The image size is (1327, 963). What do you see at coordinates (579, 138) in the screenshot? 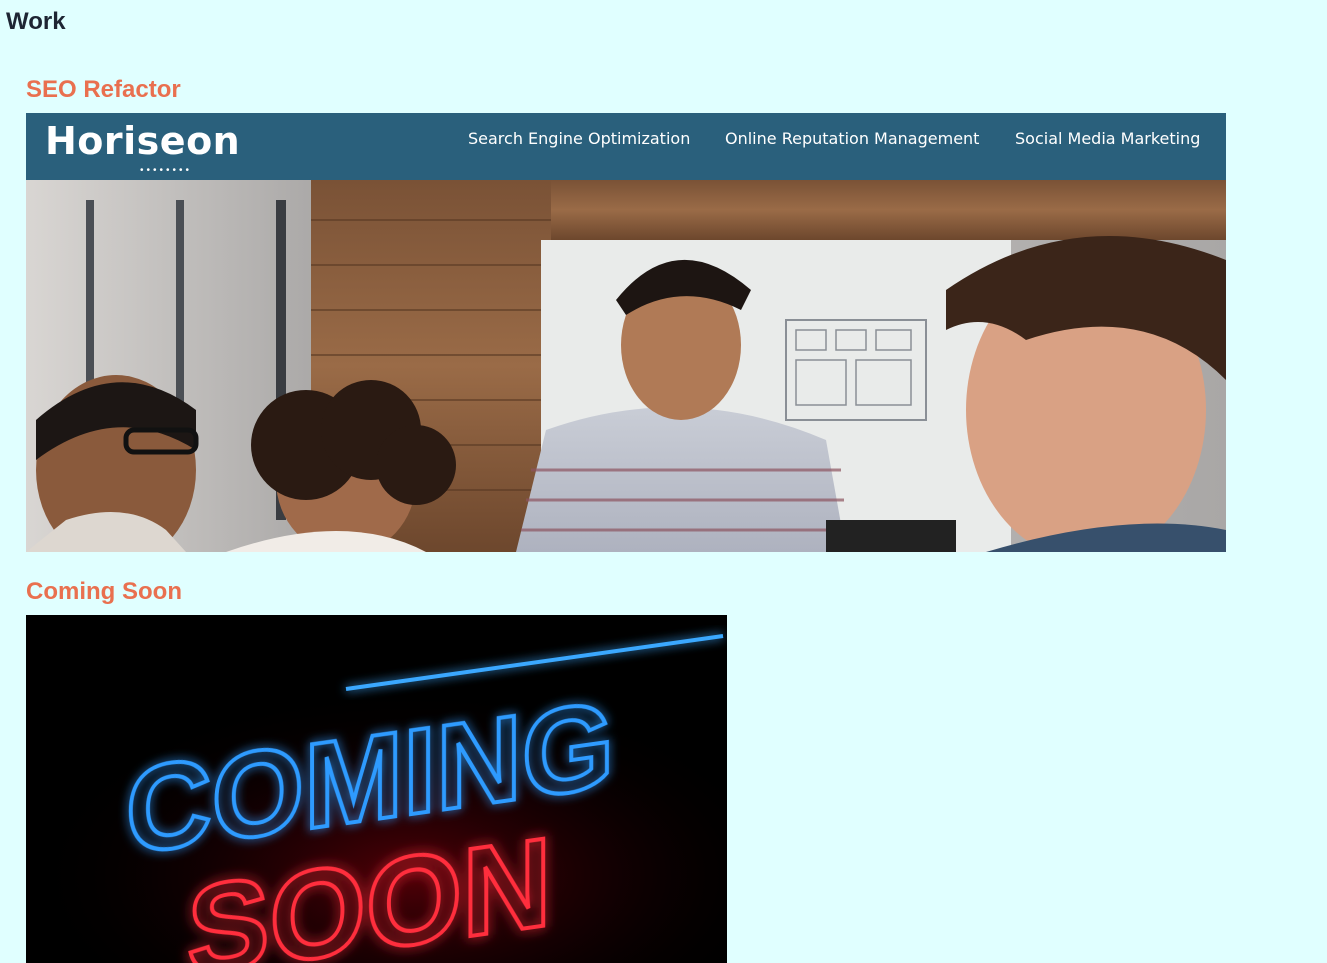
I see `screenshot-nav-seo: Search Engine Optimization` at bounding box center [579, 138].